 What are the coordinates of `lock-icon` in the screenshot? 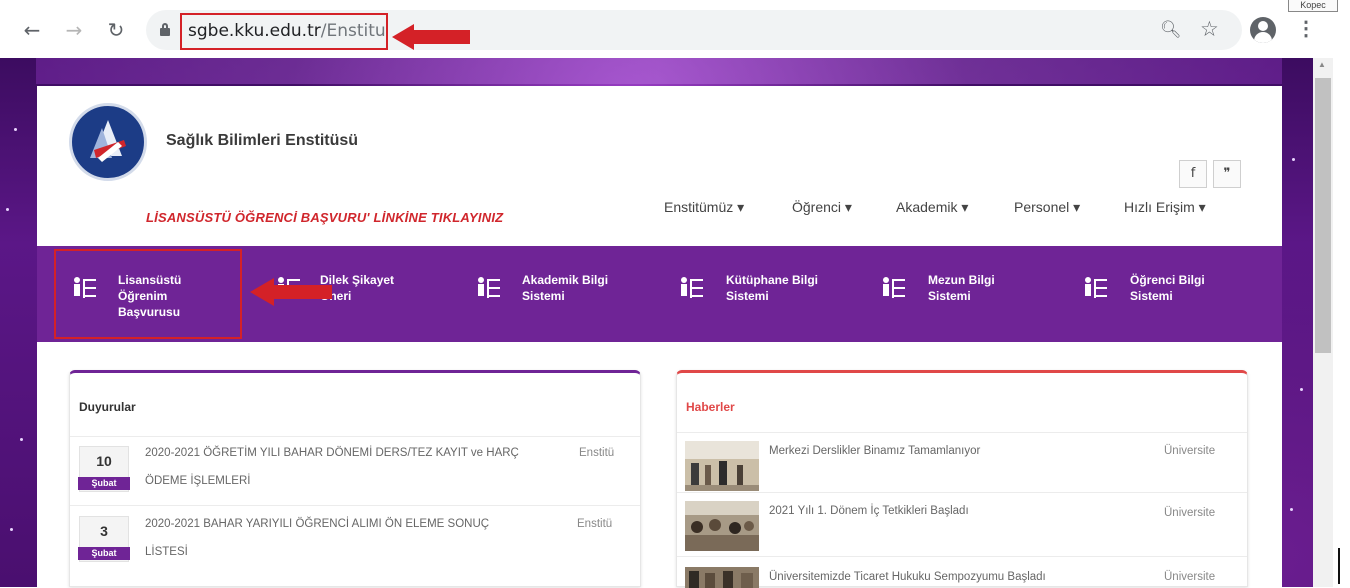 It's located at (165, 29).